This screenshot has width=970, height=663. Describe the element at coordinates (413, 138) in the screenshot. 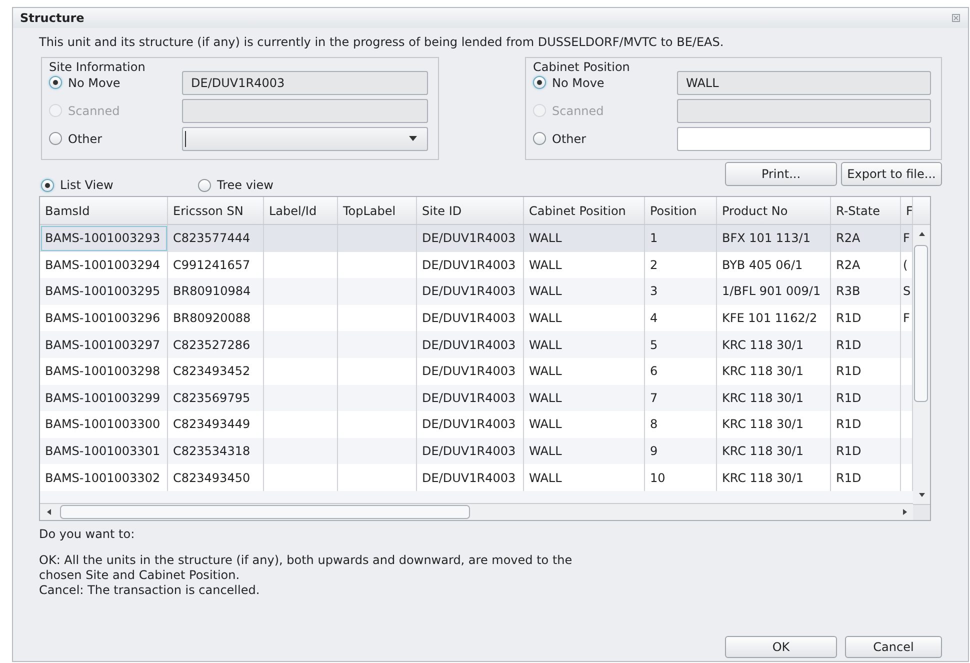

I see `caret-icon` at that location.